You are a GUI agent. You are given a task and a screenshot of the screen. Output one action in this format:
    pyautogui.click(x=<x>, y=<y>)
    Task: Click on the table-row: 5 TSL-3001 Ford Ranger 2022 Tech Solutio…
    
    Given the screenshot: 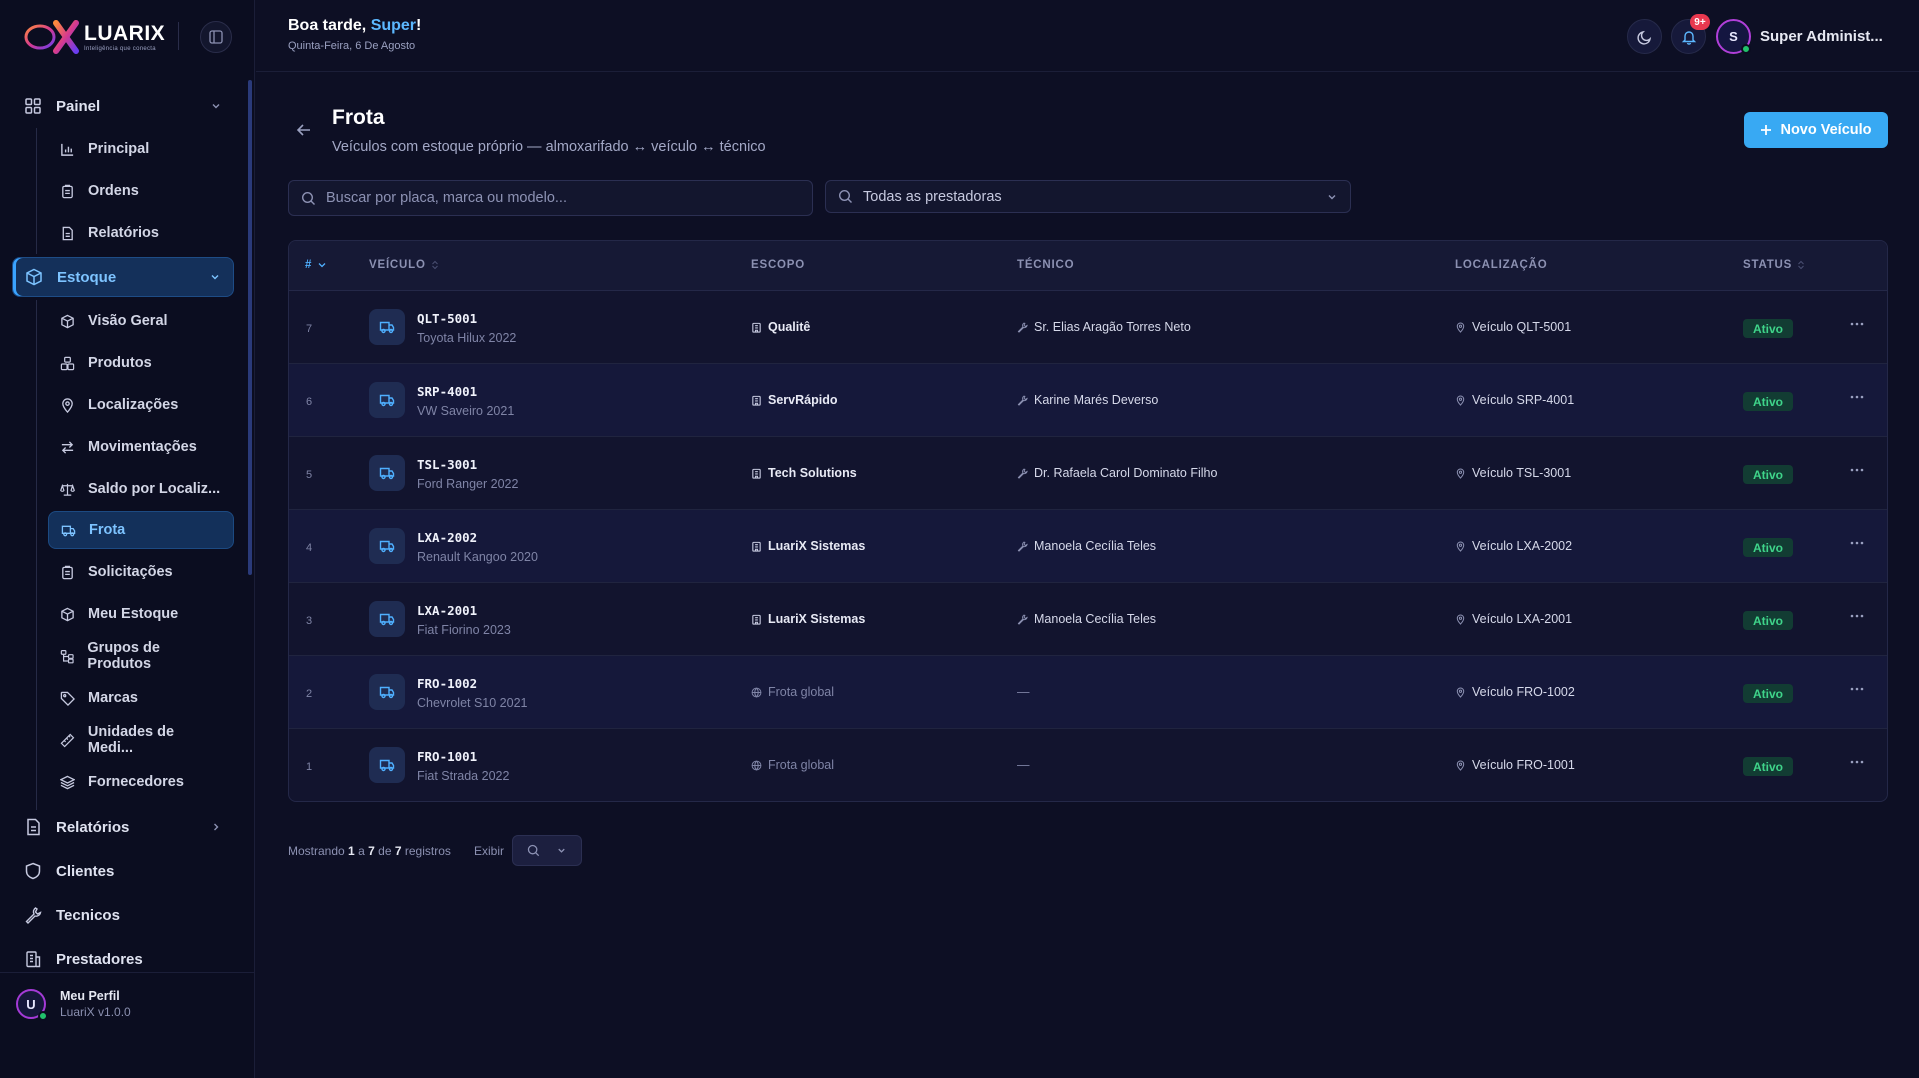 What is the action you would take?
    pyautogui.click(x=1088, y=473)
    